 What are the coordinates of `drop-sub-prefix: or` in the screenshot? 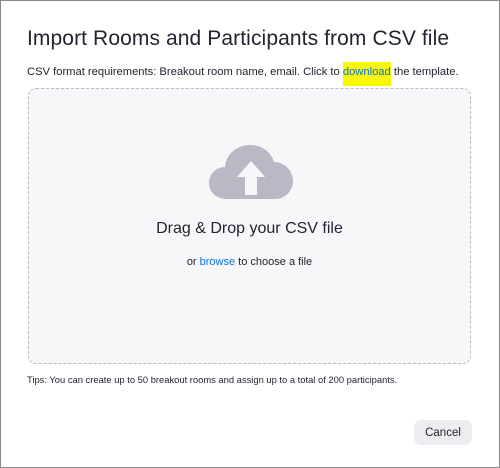 It's located at (193, 262).